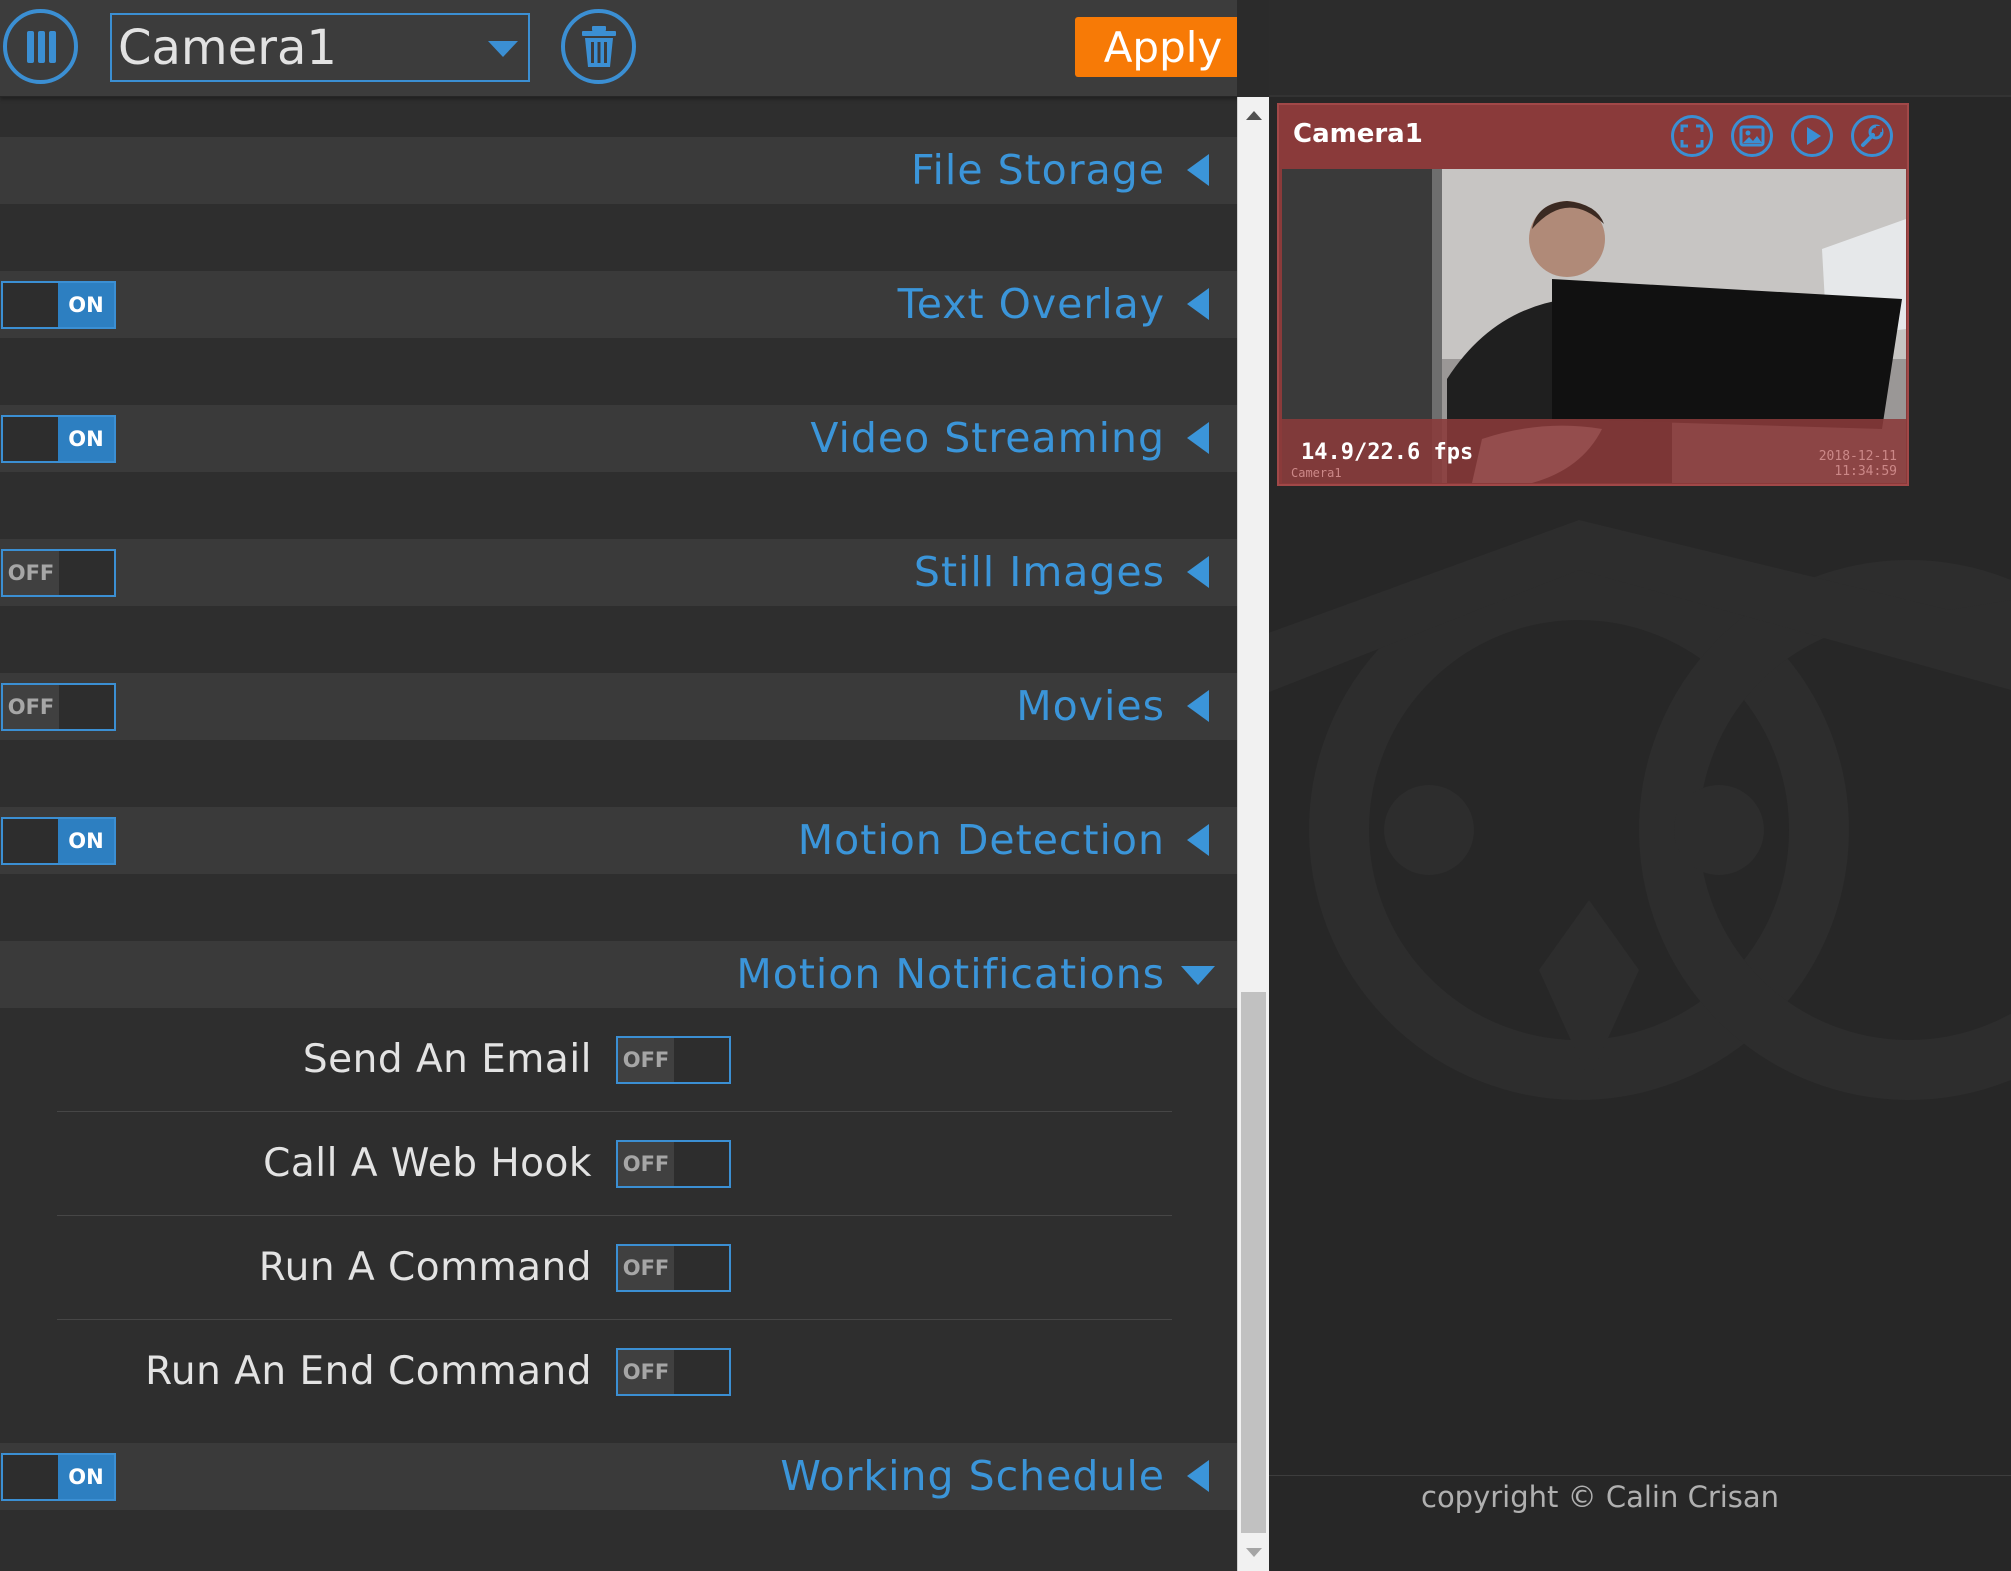 The height and width of the screenshot is (1571, 2011). What do you see at coordinates (1156, 47) in the screenshot?
I see `apply-button: Apply` at bounding box center [1156, 47].